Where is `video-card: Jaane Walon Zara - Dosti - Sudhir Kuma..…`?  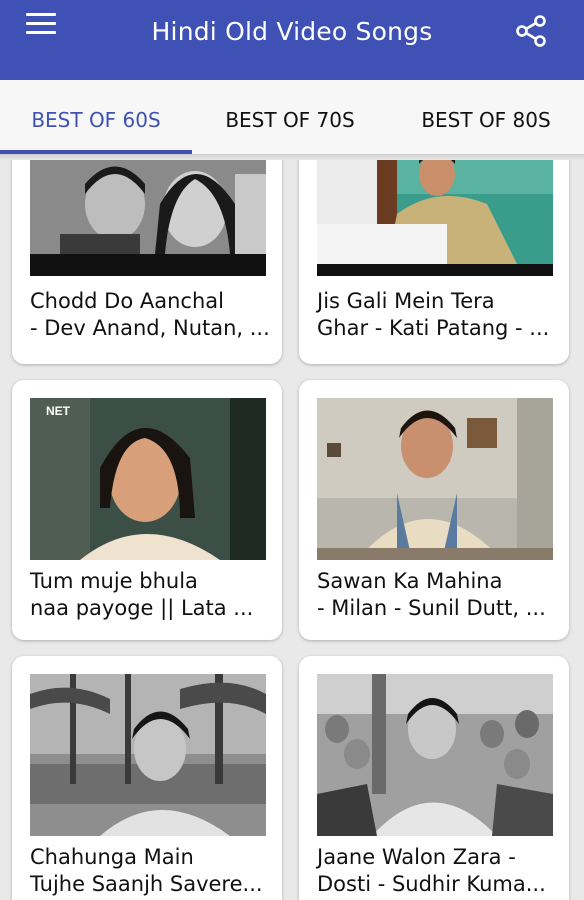
video-card: Jaane Walon Zara - Dosti - Sudhir Kuma..… is located at coordinates (434, 778).